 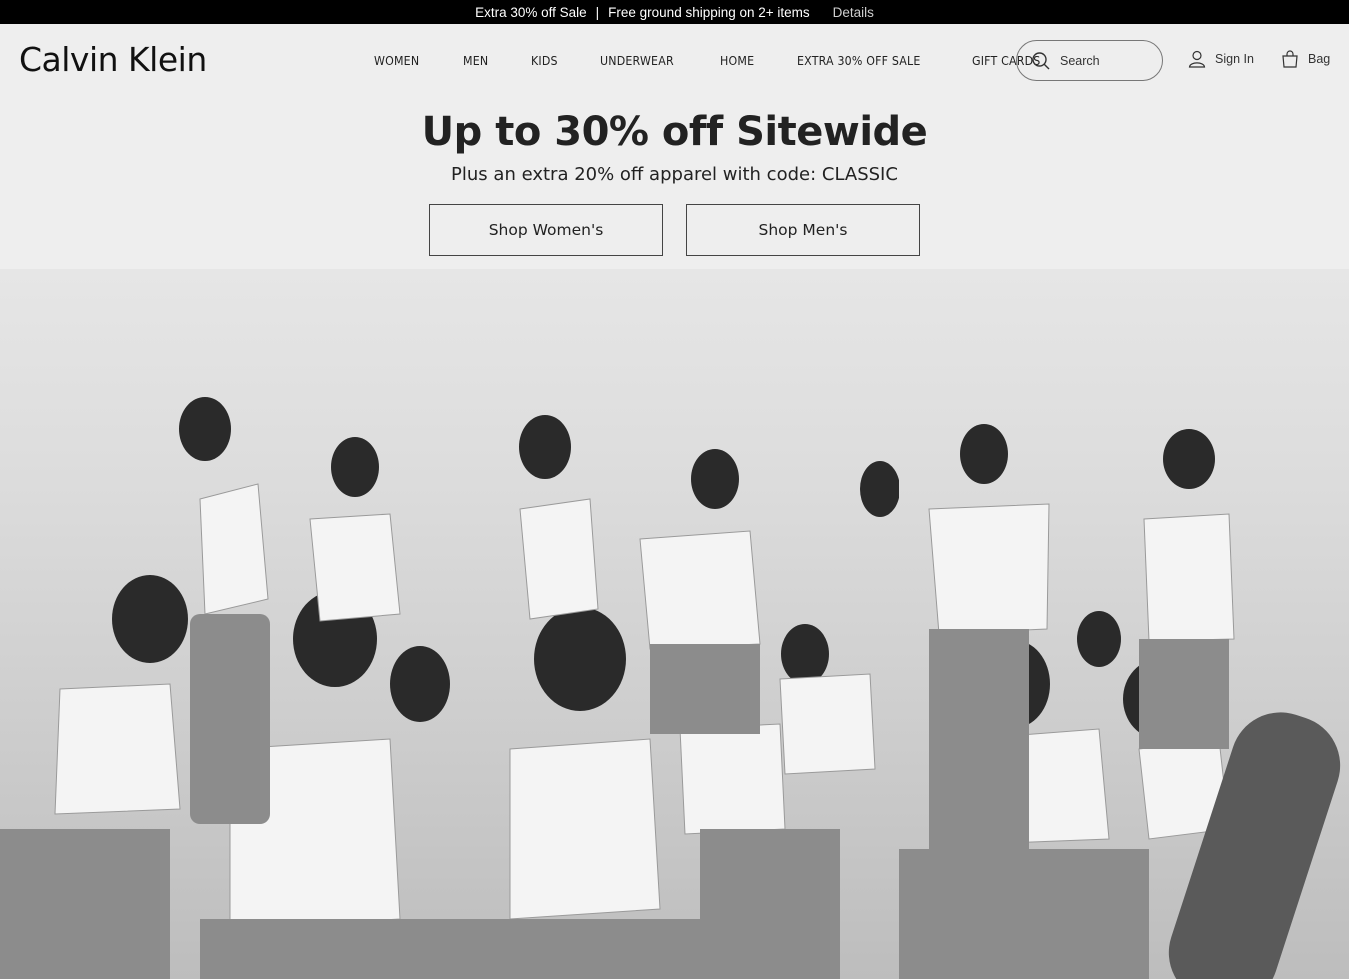 I want to click on bag-icon, so click(x=1290, y=59).